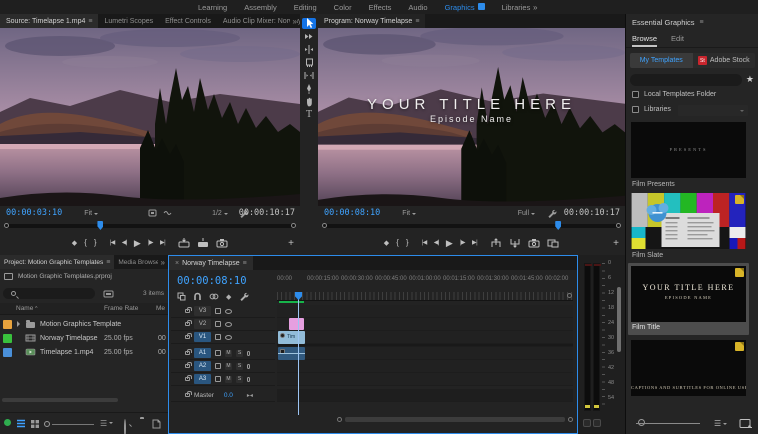  Describe the element at coordinates (465, 7) in the screenshot. I see `workspace-tab-graphics: Graphics` at that location.